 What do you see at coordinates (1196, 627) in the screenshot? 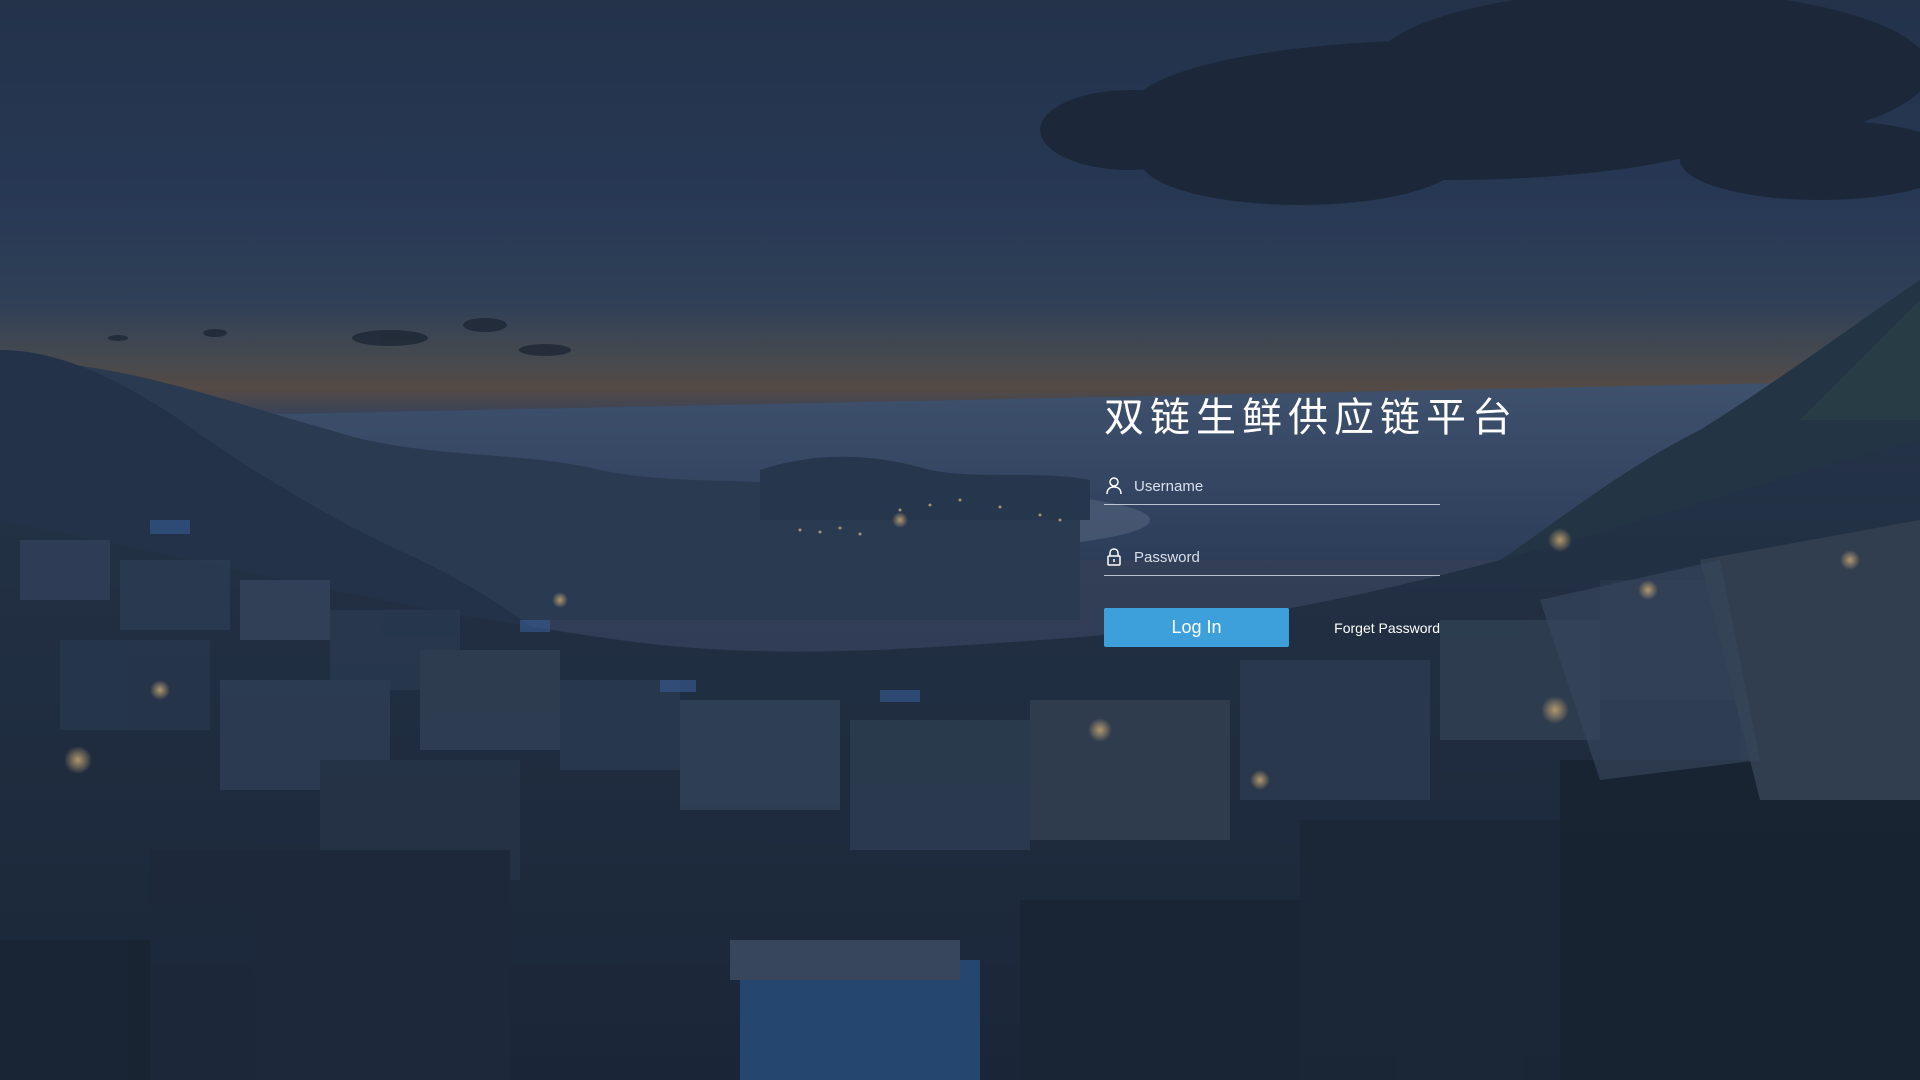
I see `login-button: Log In` at bounding box center [1196, 627].